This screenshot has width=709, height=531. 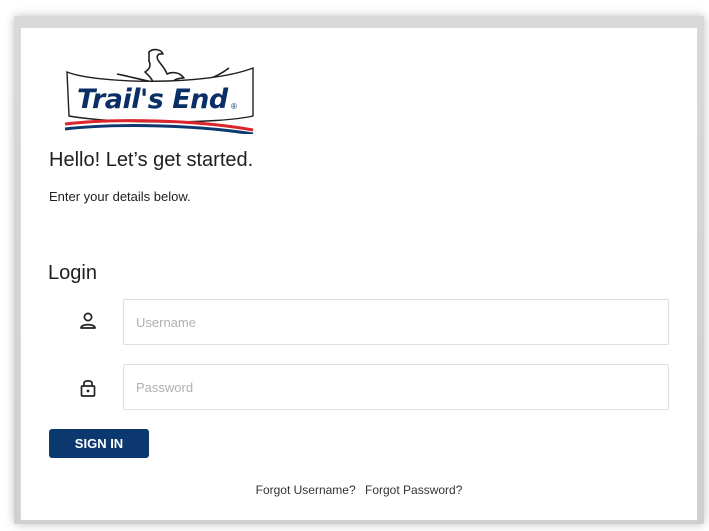 I want to click on password-input, so click(x=396, y=387).